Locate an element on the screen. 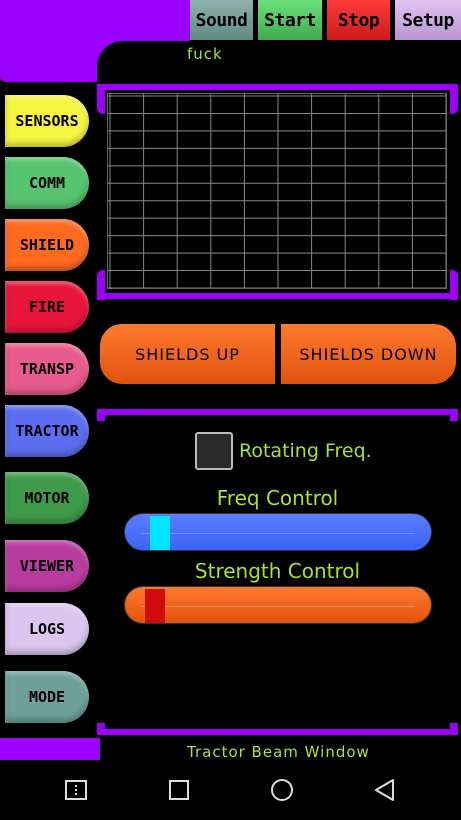  strength-slider-thumb is located at coordinates (154, 606).